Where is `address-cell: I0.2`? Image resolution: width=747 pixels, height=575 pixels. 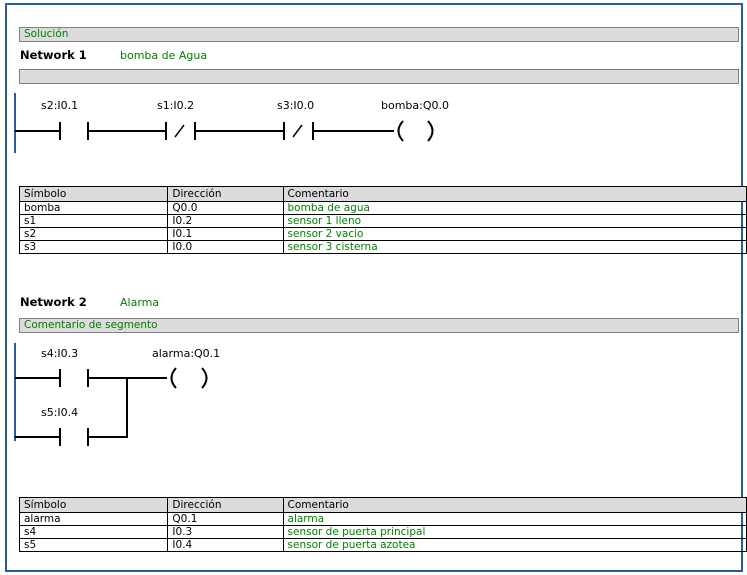
address-cell: I0.2 is located at coordinates (225, 221).